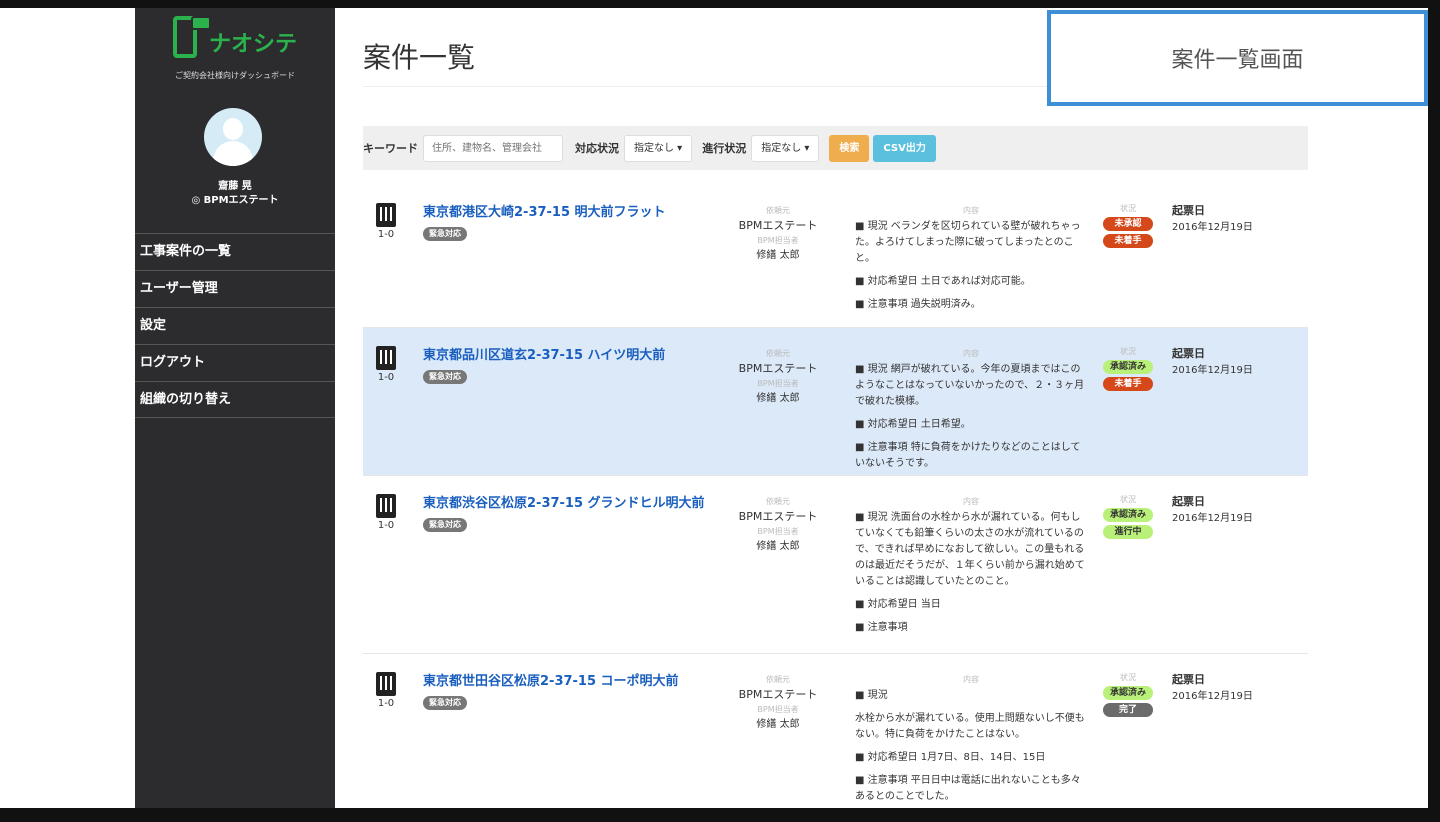 Image resolution: width=1440 pixels, height=822 pixels. Describe the element at coordinates (1128, 224) in the screenshot. I see `status-badge: 未承認` at that location.